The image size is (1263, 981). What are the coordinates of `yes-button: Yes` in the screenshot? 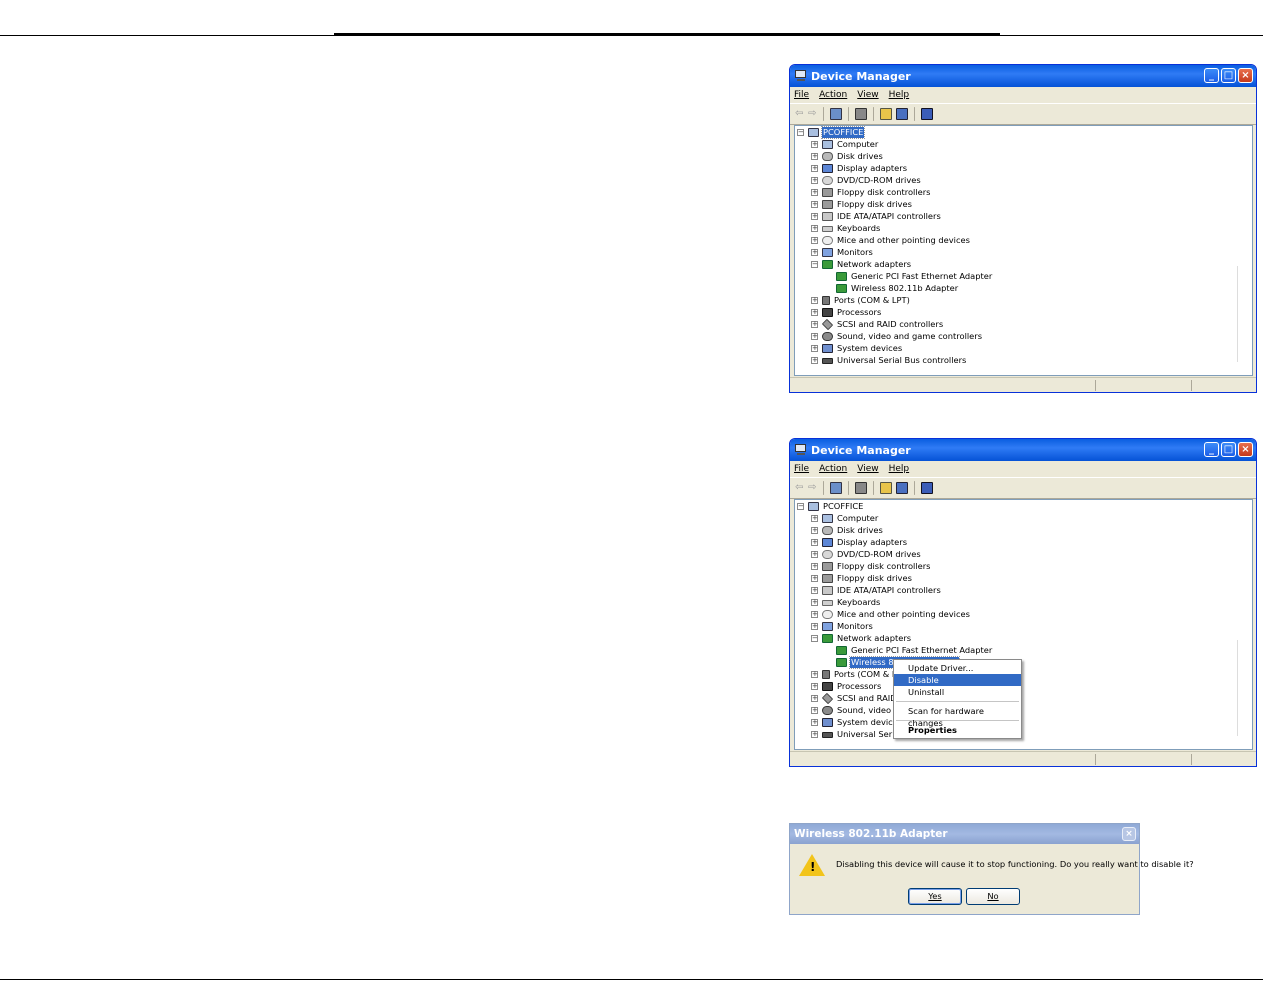 It's located at (935, 896).